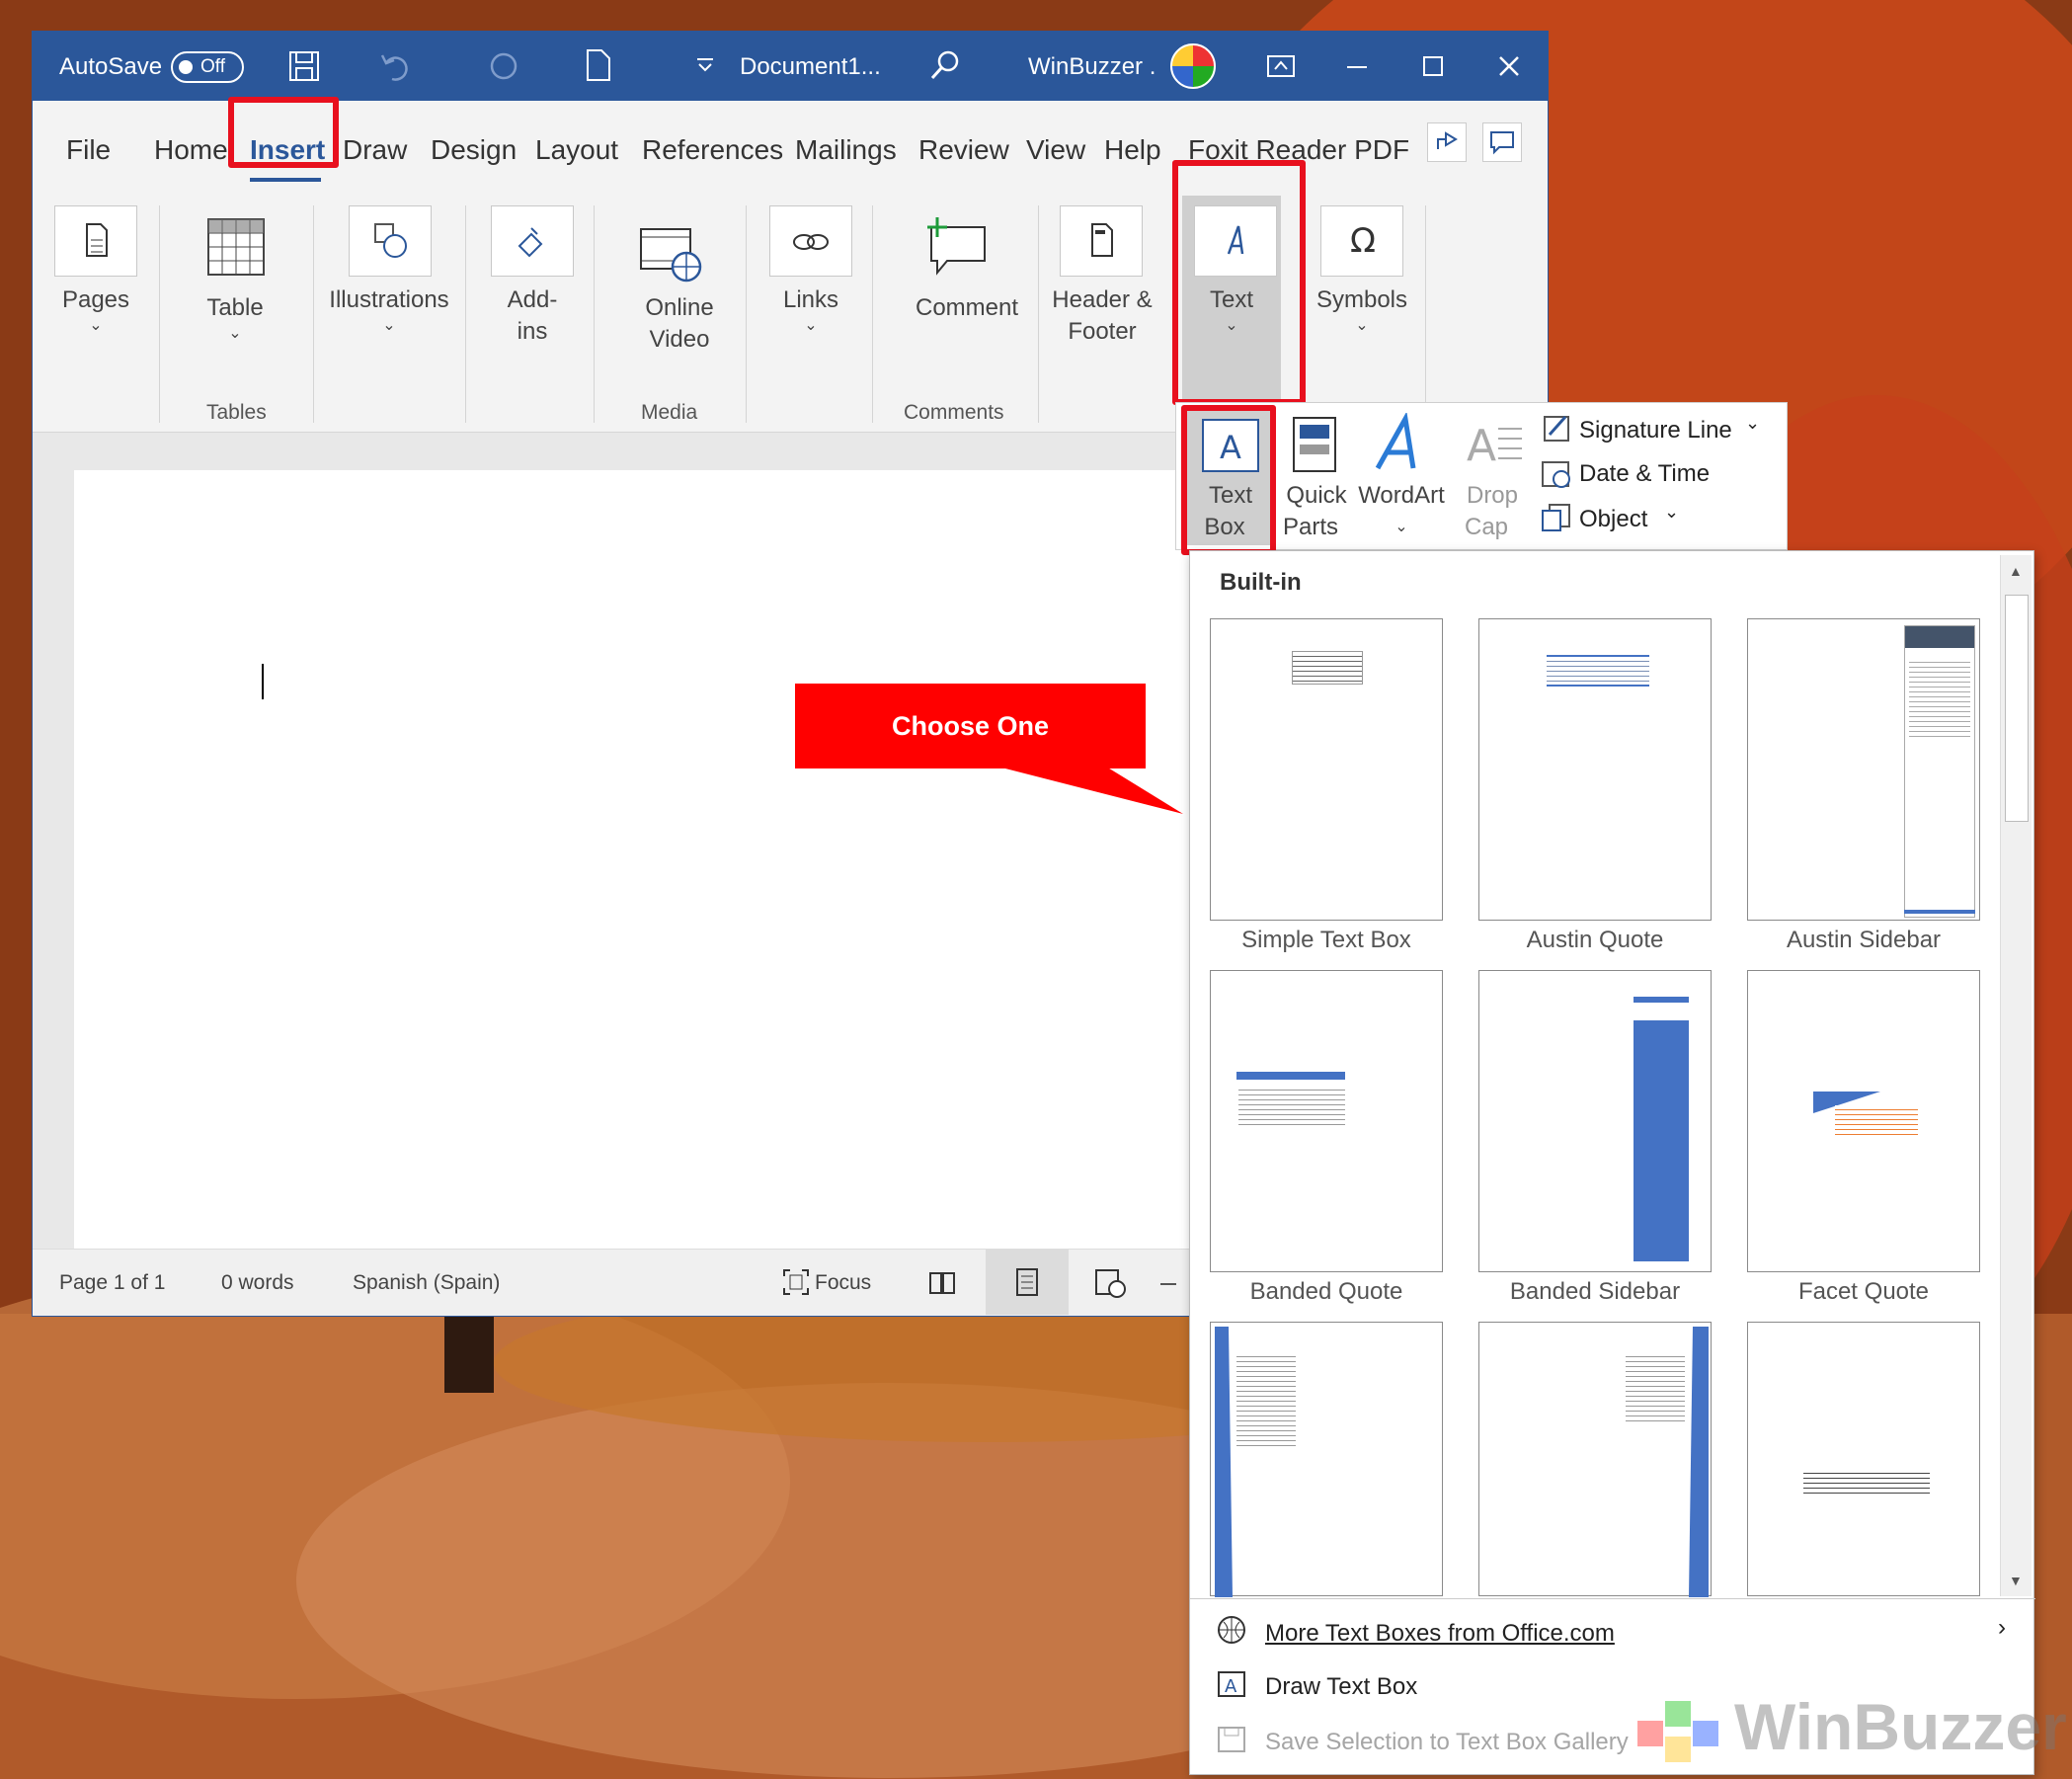  I want to click on page-count: Page 1 of 1, so click(112, 1283).